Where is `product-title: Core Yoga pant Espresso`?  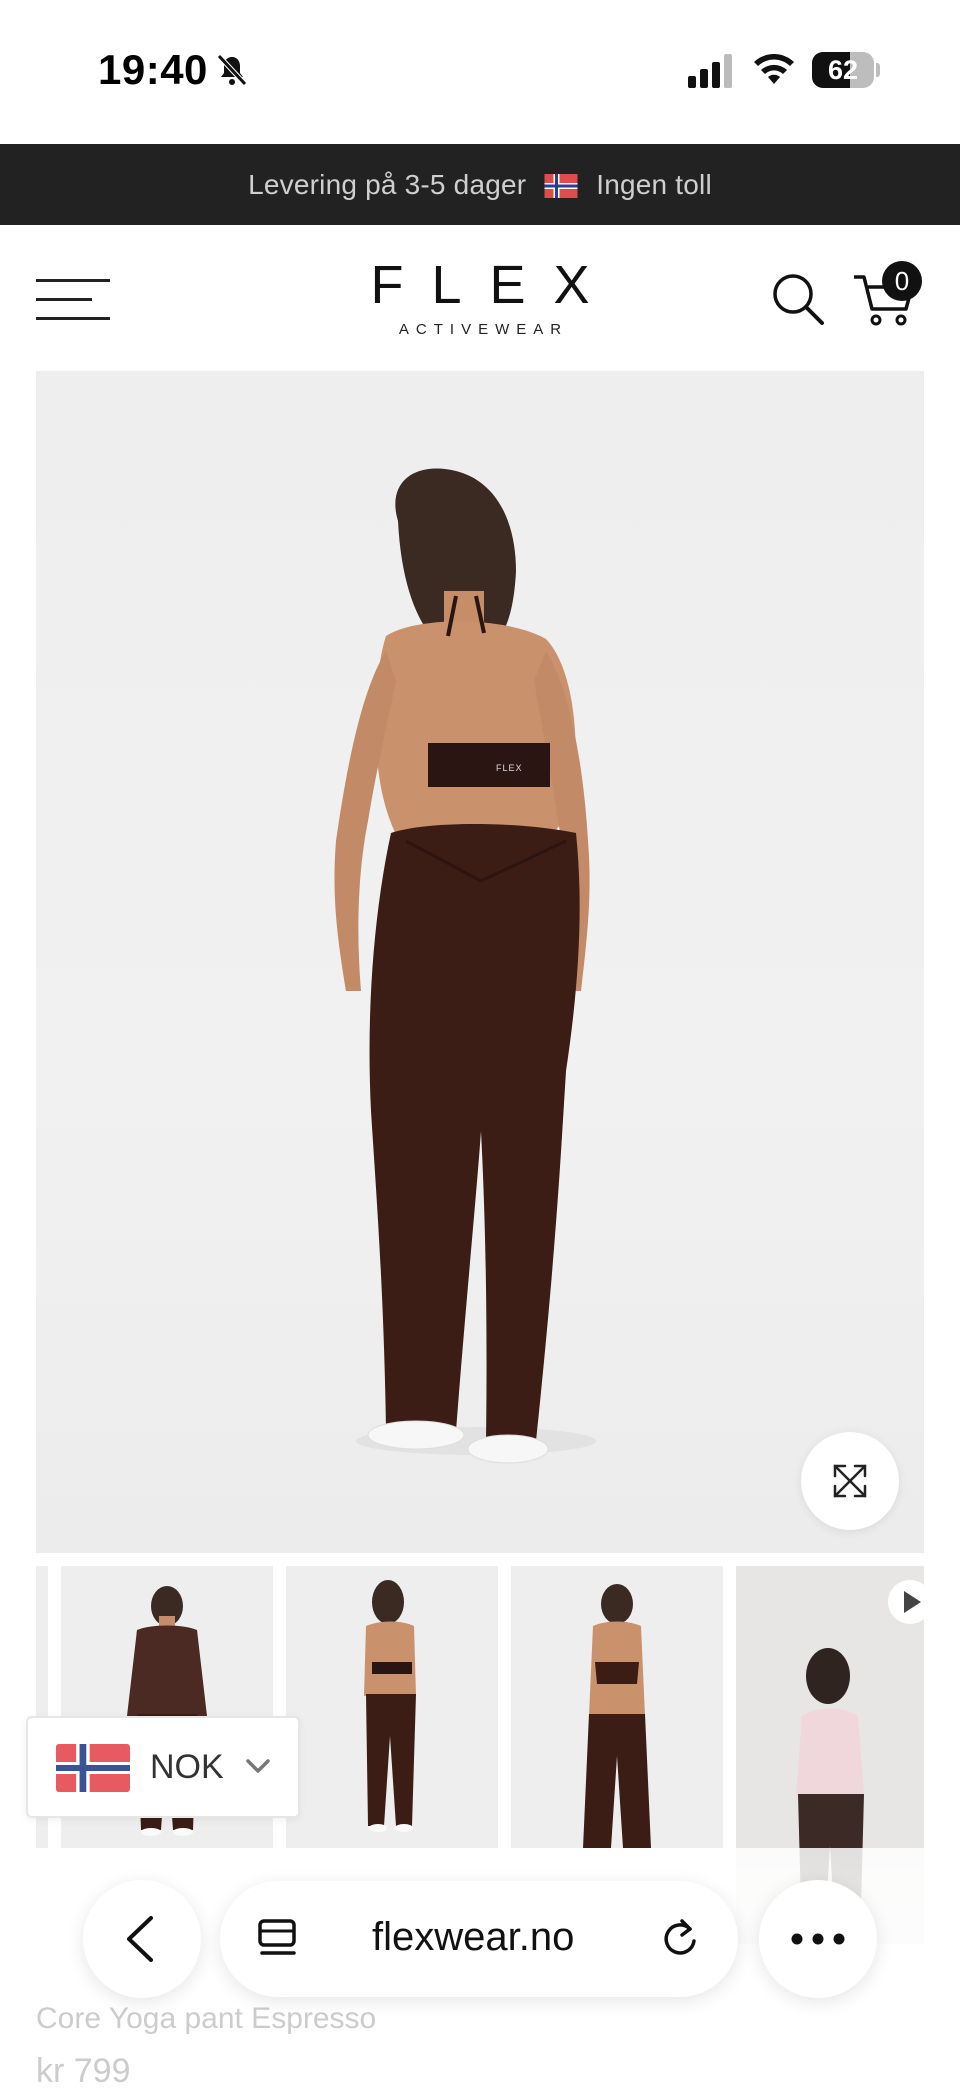 product-title: Core Yoga pant Espresso is located at coordinates (206, 2018).